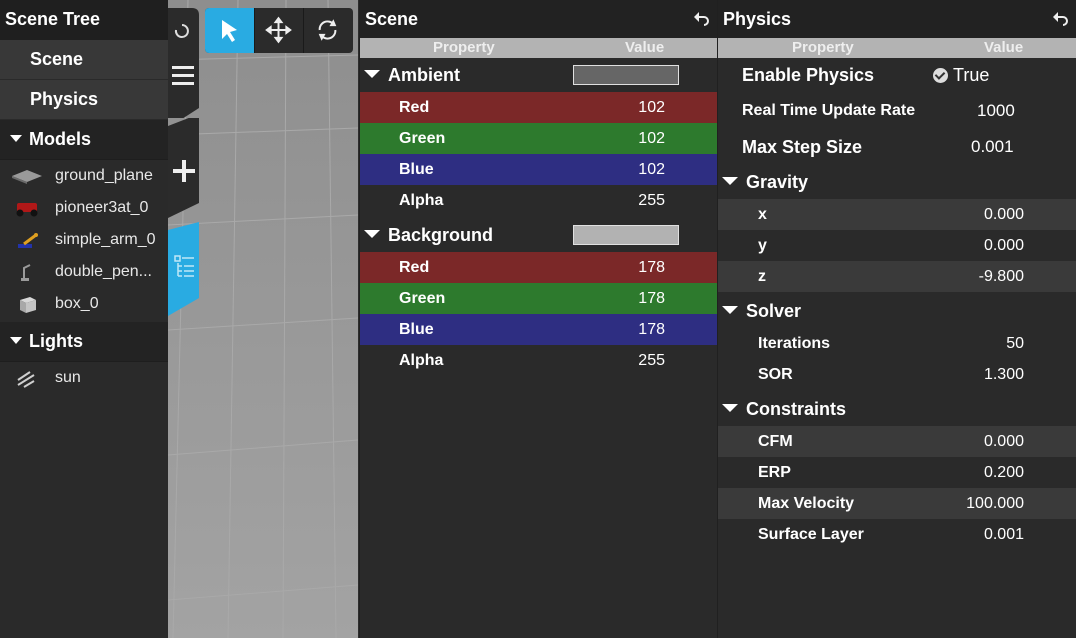  What do you see at coordinates (414, 267) in the screenshot?
I see `row-label: Red` at bounding box center [414, 267].